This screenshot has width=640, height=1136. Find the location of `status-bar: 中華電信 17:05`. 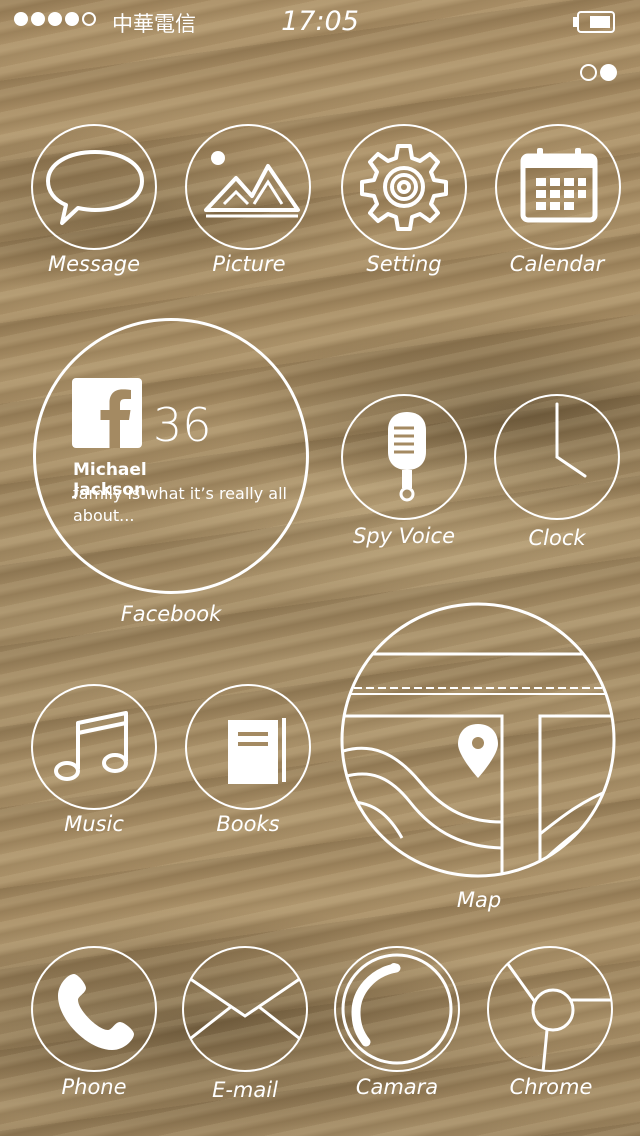

status-bar: 中華電信 17:05 is located at coordinates (320, 20).